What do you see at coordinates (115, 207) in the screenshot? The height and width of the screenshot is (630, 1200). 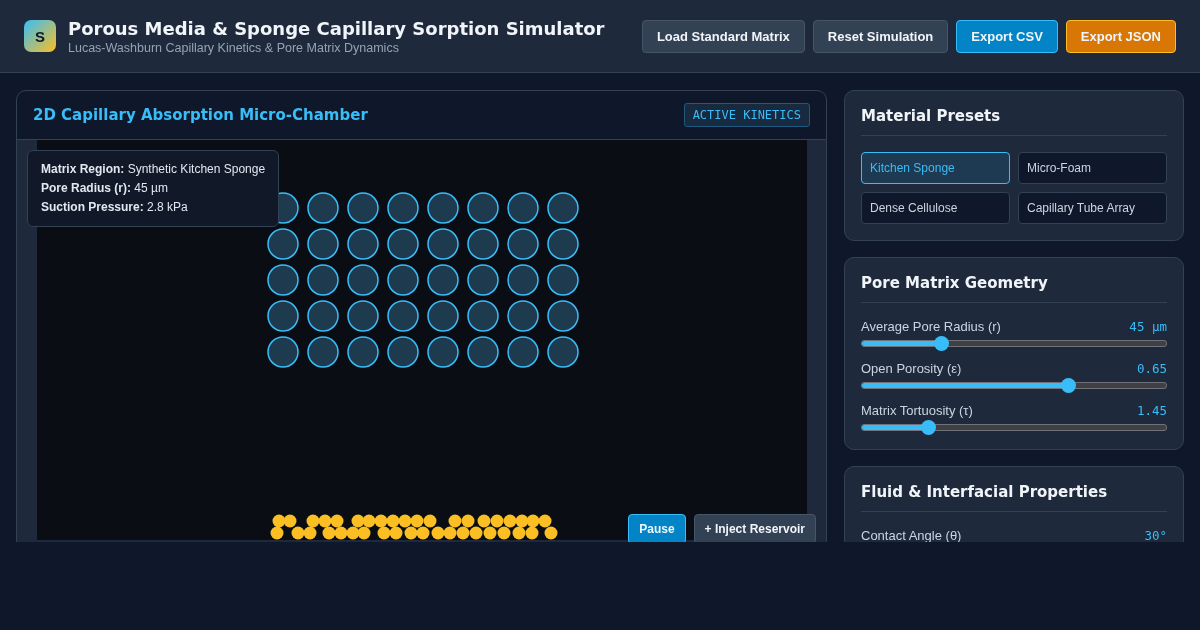 I see `tooltip-line: Suction Pressure: 2.8 kPa` at bounding box center [115, 207].